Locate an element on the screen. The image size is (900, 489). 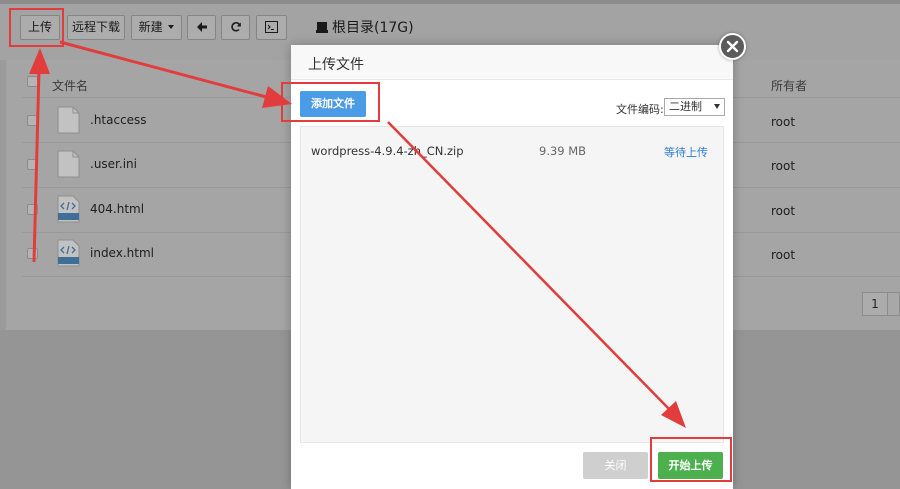
root-directory-label: 根目录(17G) is located at coordinates (373, 28).